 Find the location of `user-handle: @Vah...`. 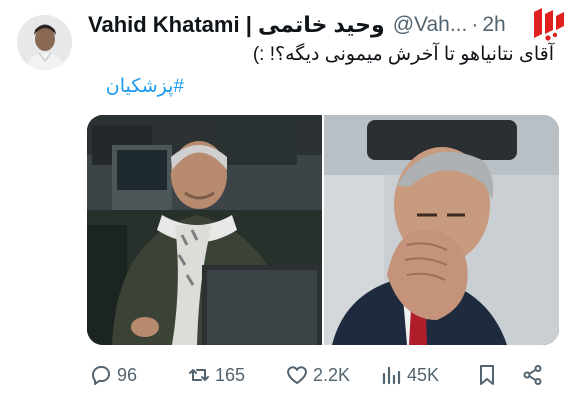

user-handle: @Vah... is located at coordinates (430, 25).